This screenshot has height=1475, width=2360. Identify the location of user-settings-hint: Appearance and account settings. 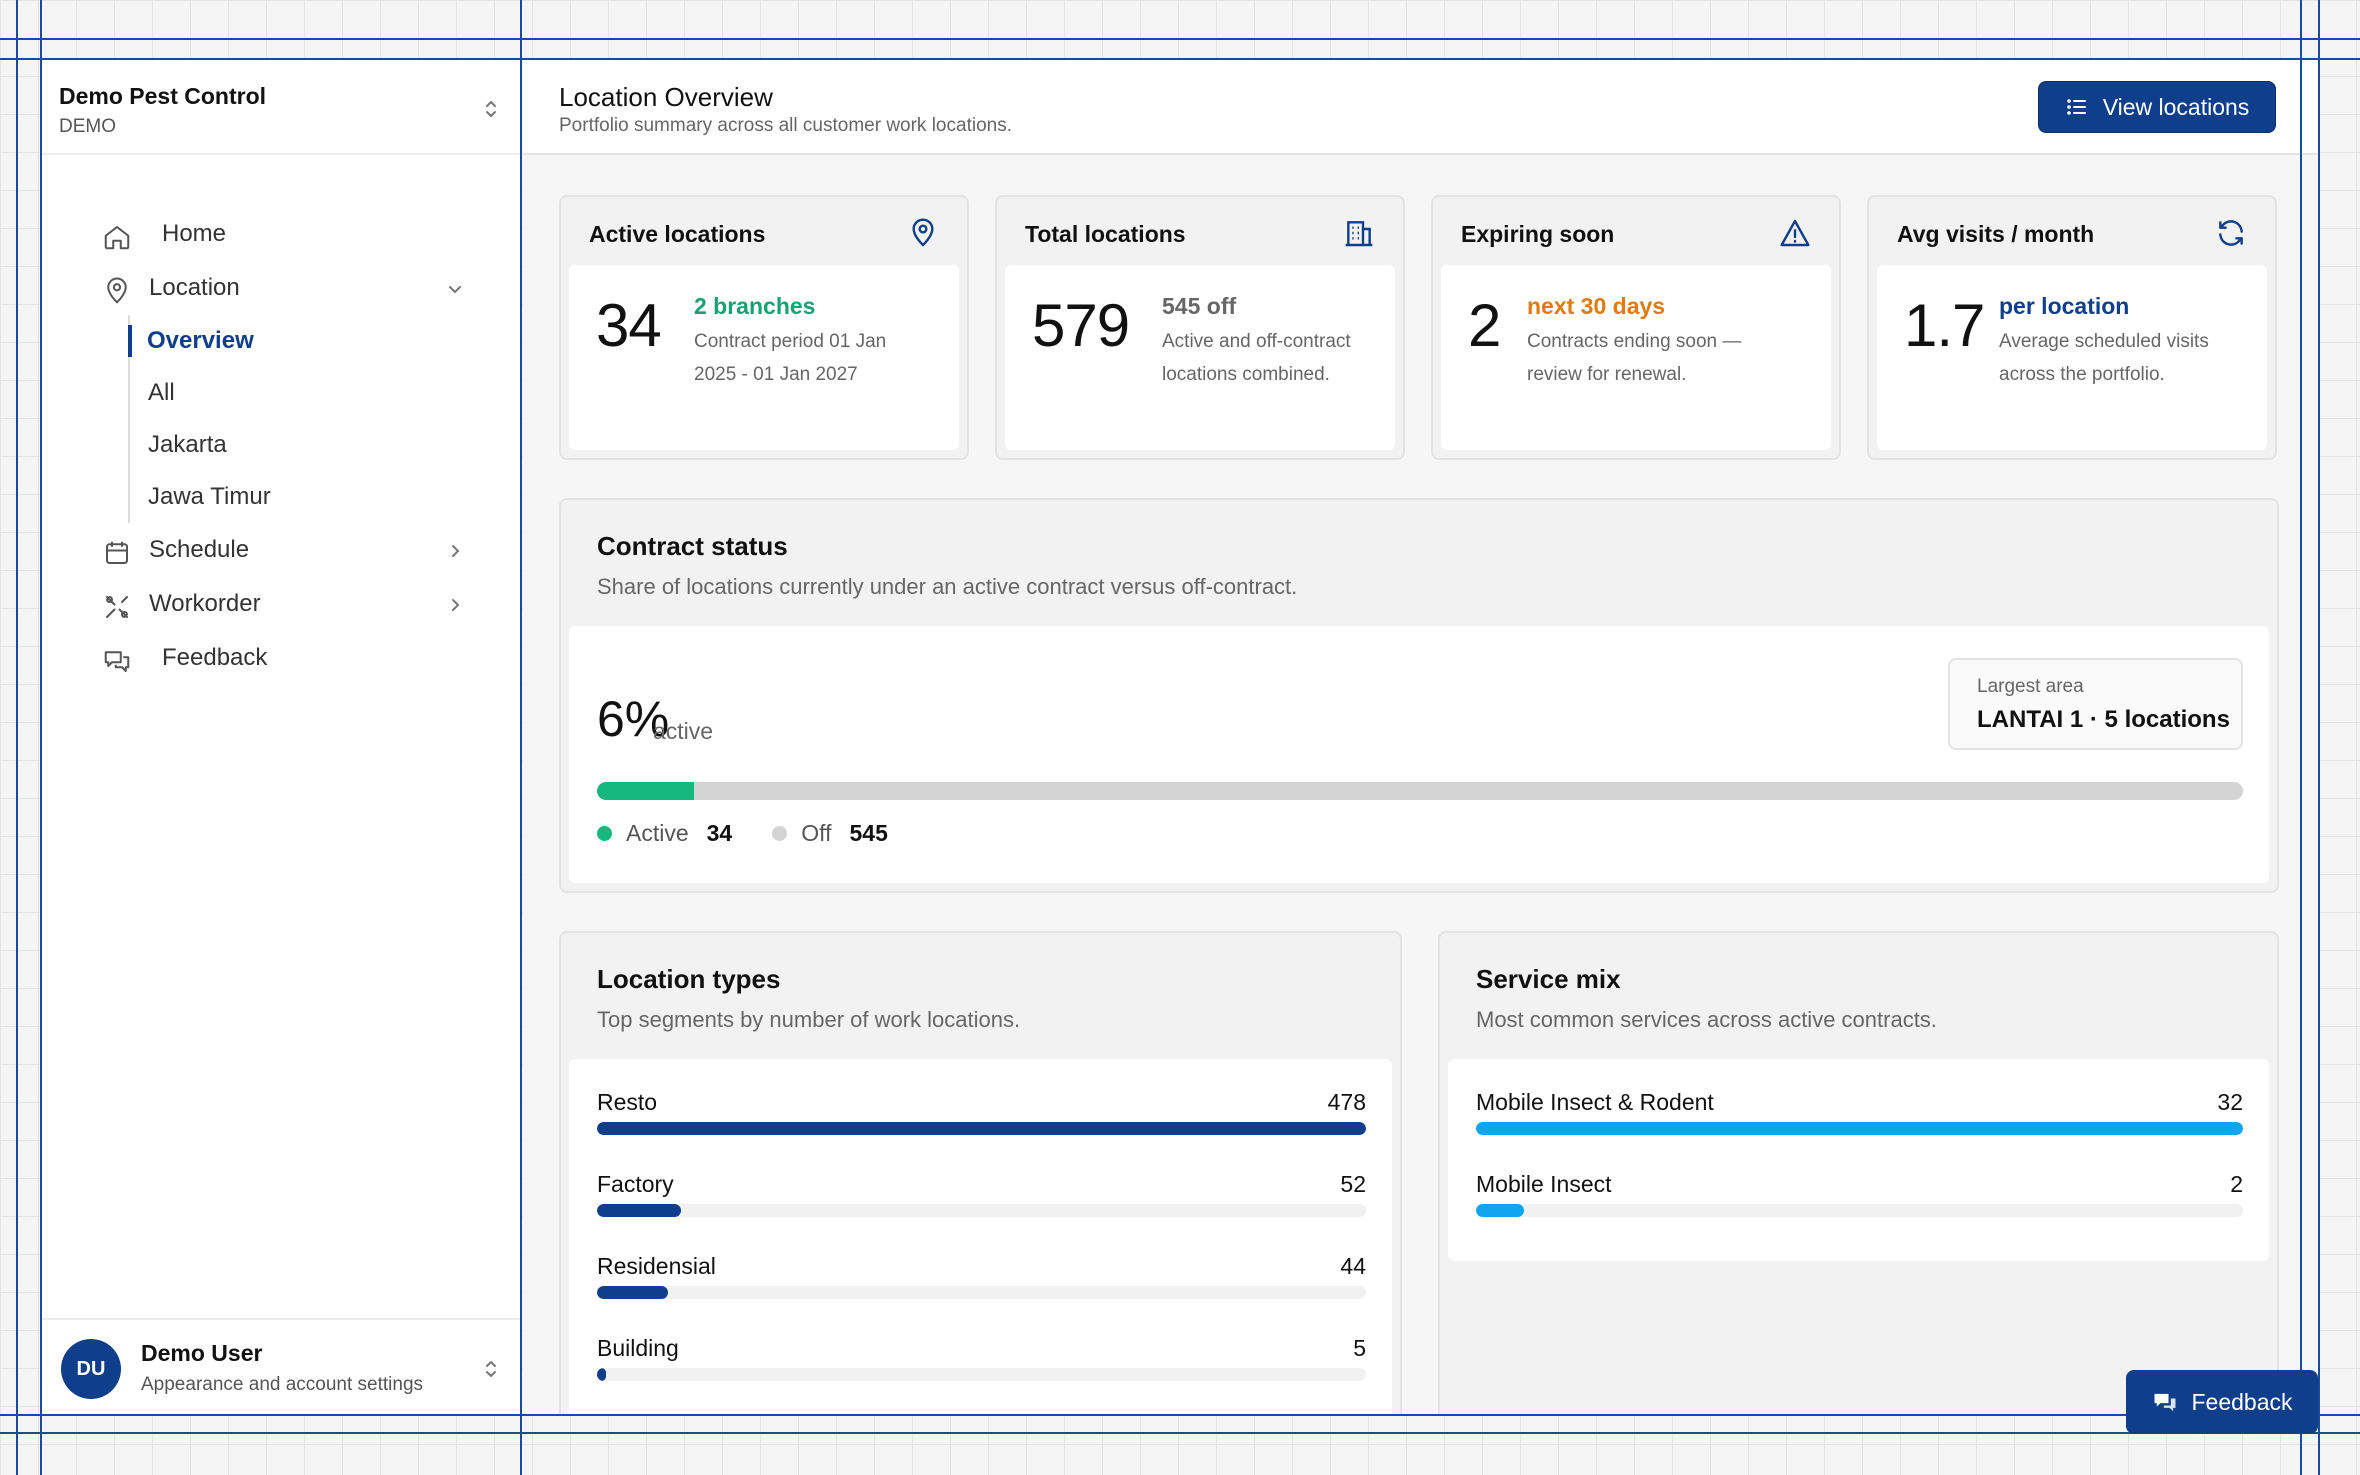
(282, 1384).